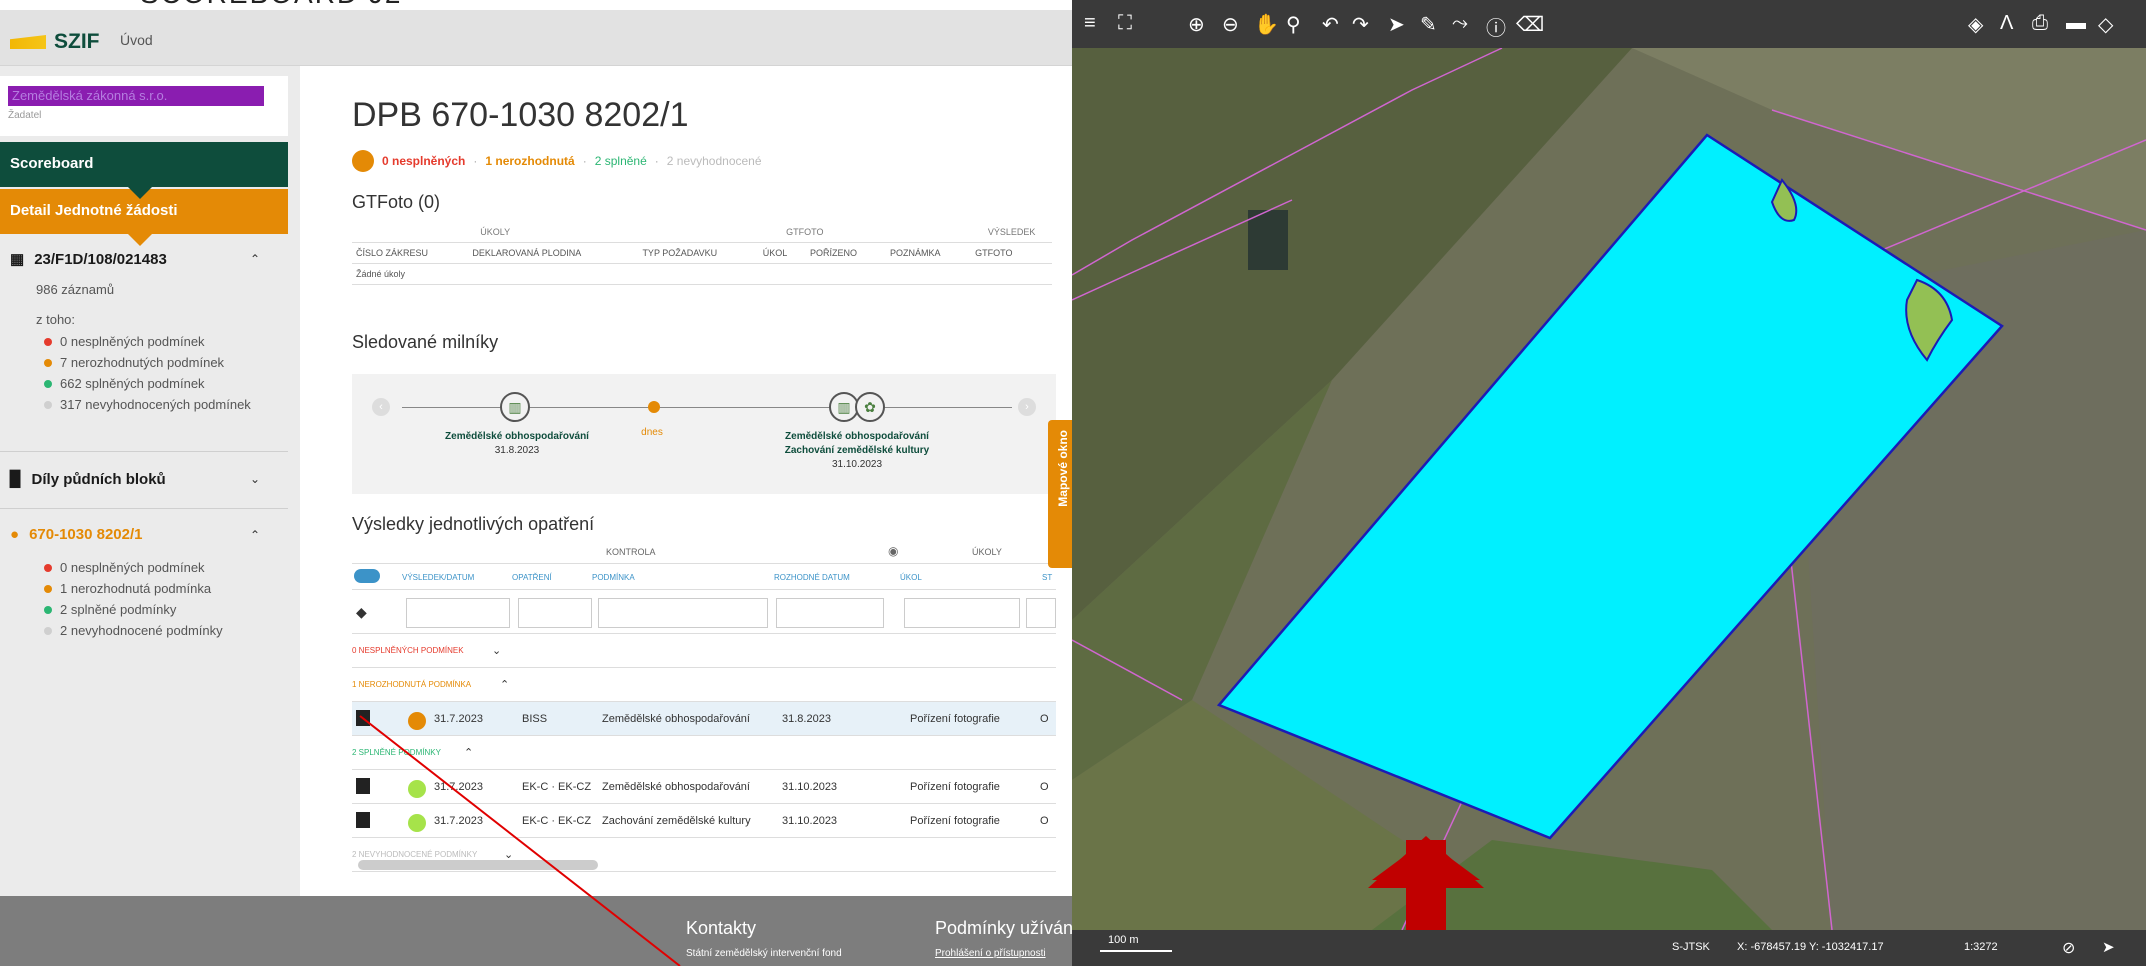 This screenshot has width=2146, height=966. I want to click on redo-icon: ↷, so click(1360, 24).